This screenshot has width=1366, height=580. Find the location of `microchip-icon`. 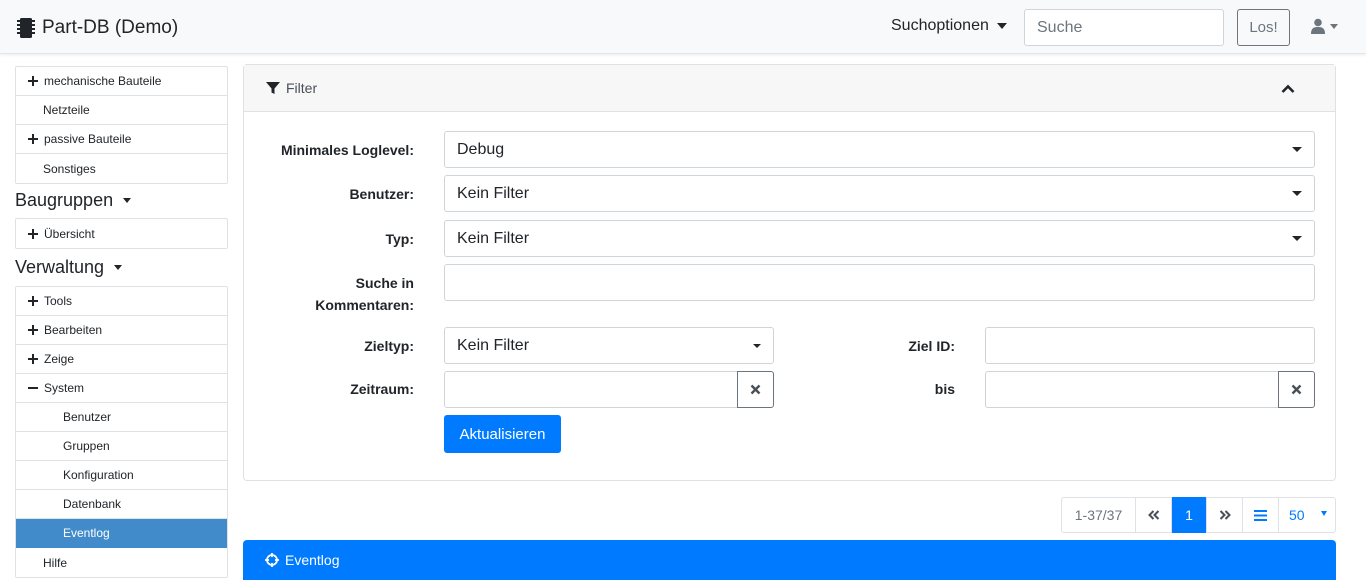

microchip-icon is located at coordinates (26, 28).